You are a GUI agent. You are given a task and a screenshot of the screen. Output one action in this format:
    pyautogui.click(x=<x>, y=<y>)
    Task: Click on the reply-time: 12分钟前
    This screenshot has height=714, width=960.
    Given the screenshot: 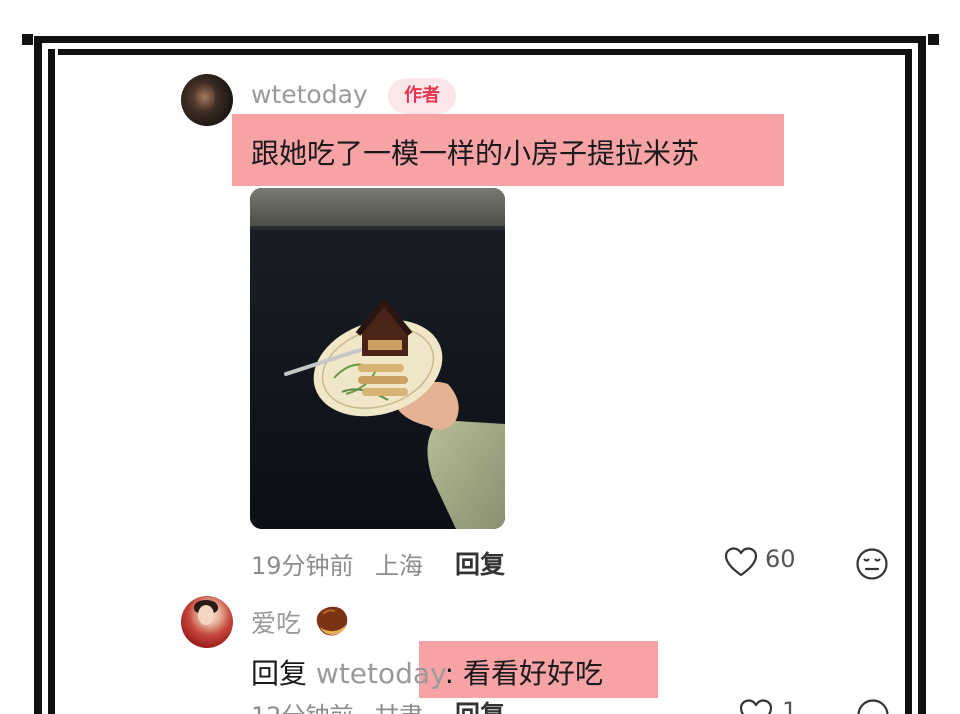 What is the action you would take?
    pyautogui.click(x=302, y=705)
    